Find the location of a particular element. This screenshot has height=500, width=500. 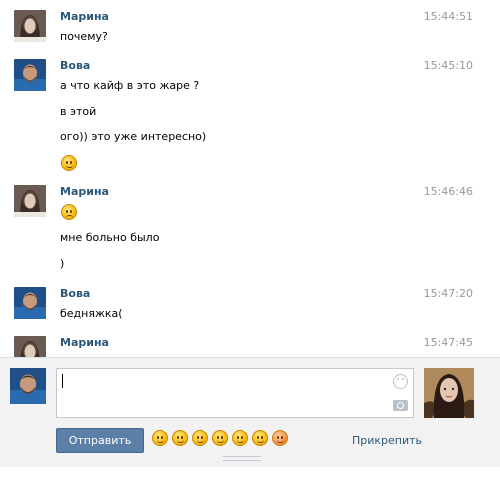

eye-roll-emoji-icon is located at coordinates (69, 212).